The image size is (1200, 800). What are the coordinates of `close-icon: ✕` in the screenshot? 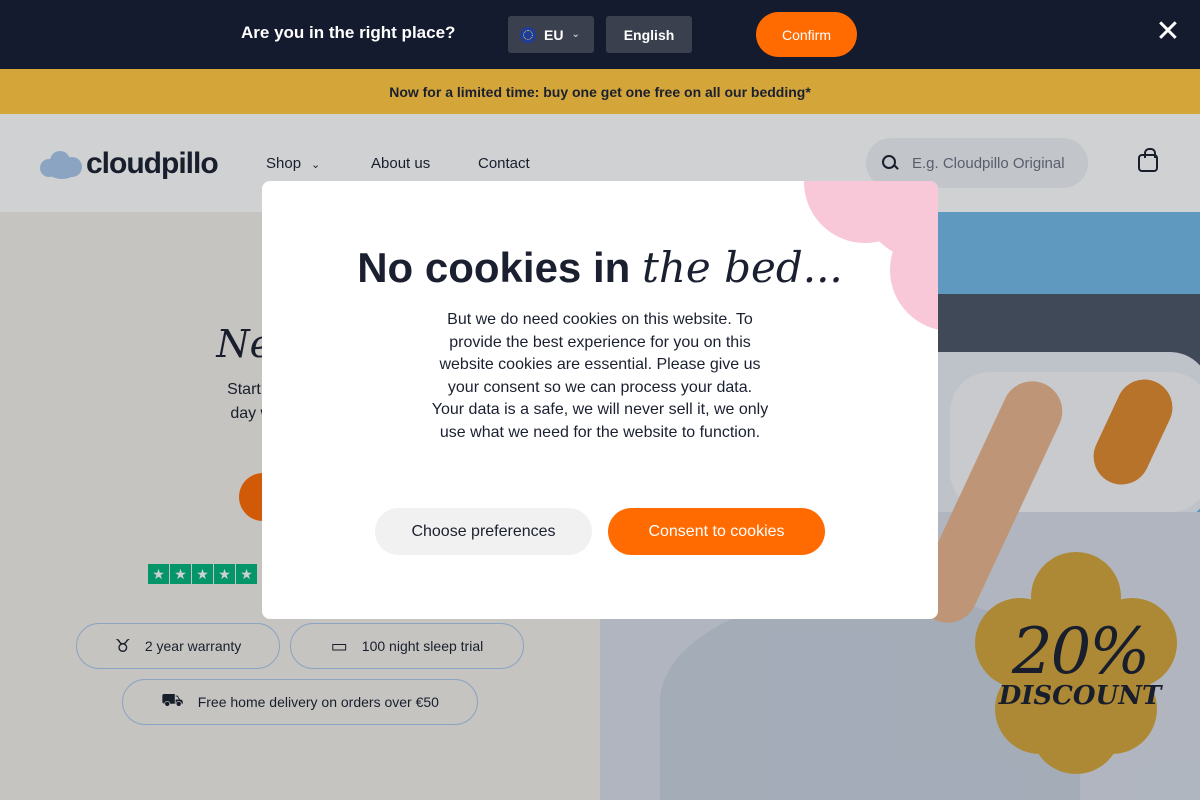 It's located at (1168, 32).